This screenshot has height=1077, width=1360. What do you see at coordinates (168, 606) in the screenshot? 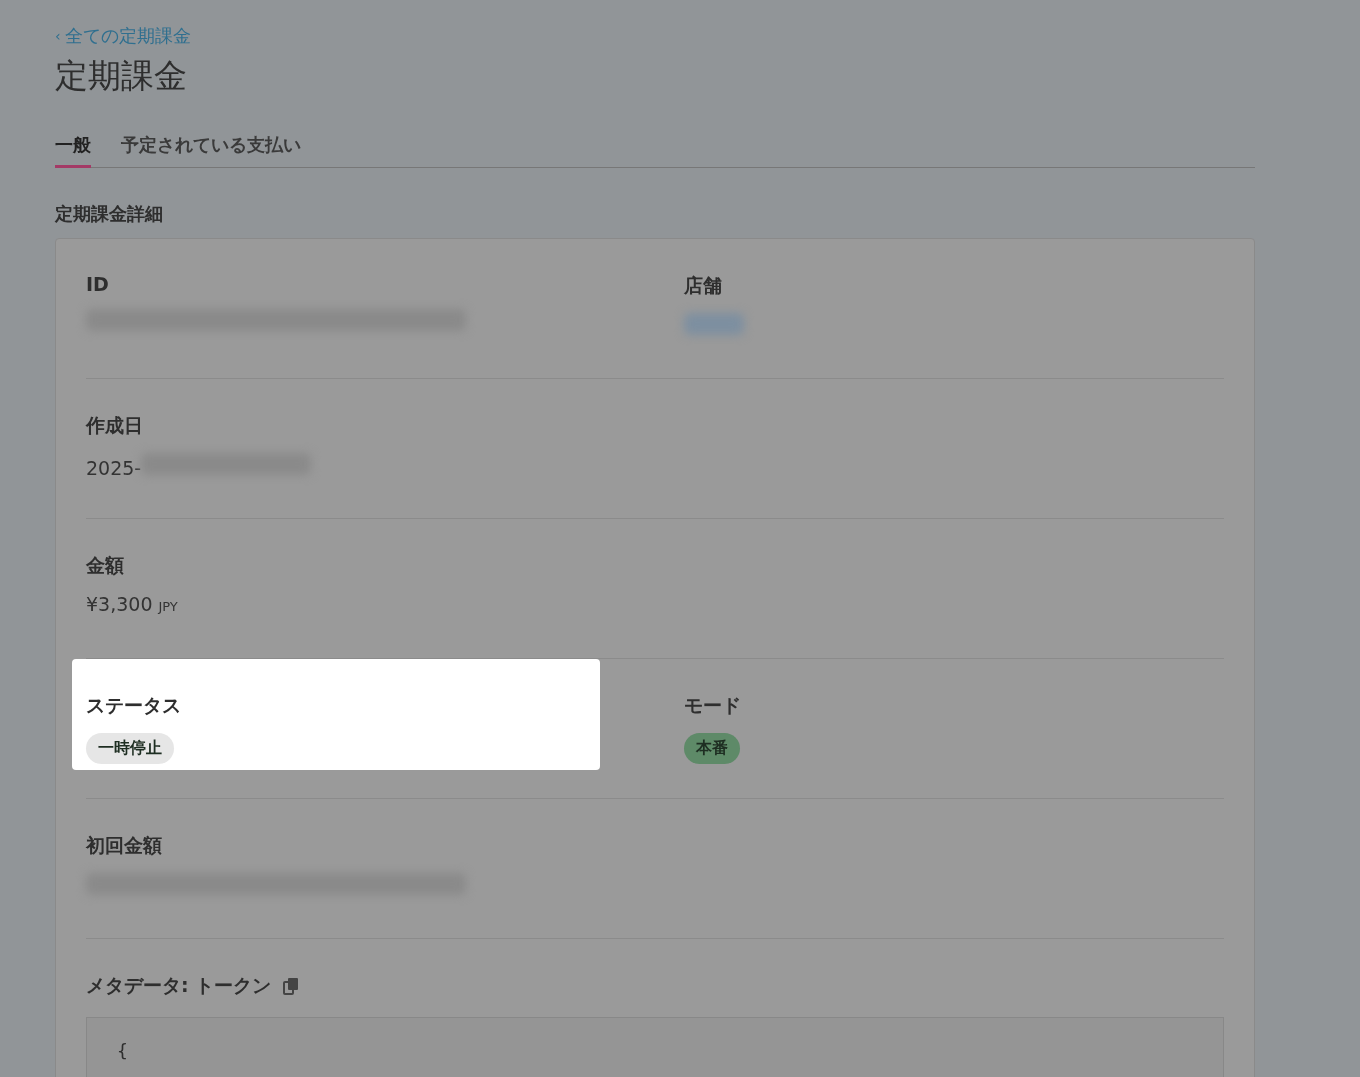
I see `currency-code: JPY` at bounding box center [168, 606].